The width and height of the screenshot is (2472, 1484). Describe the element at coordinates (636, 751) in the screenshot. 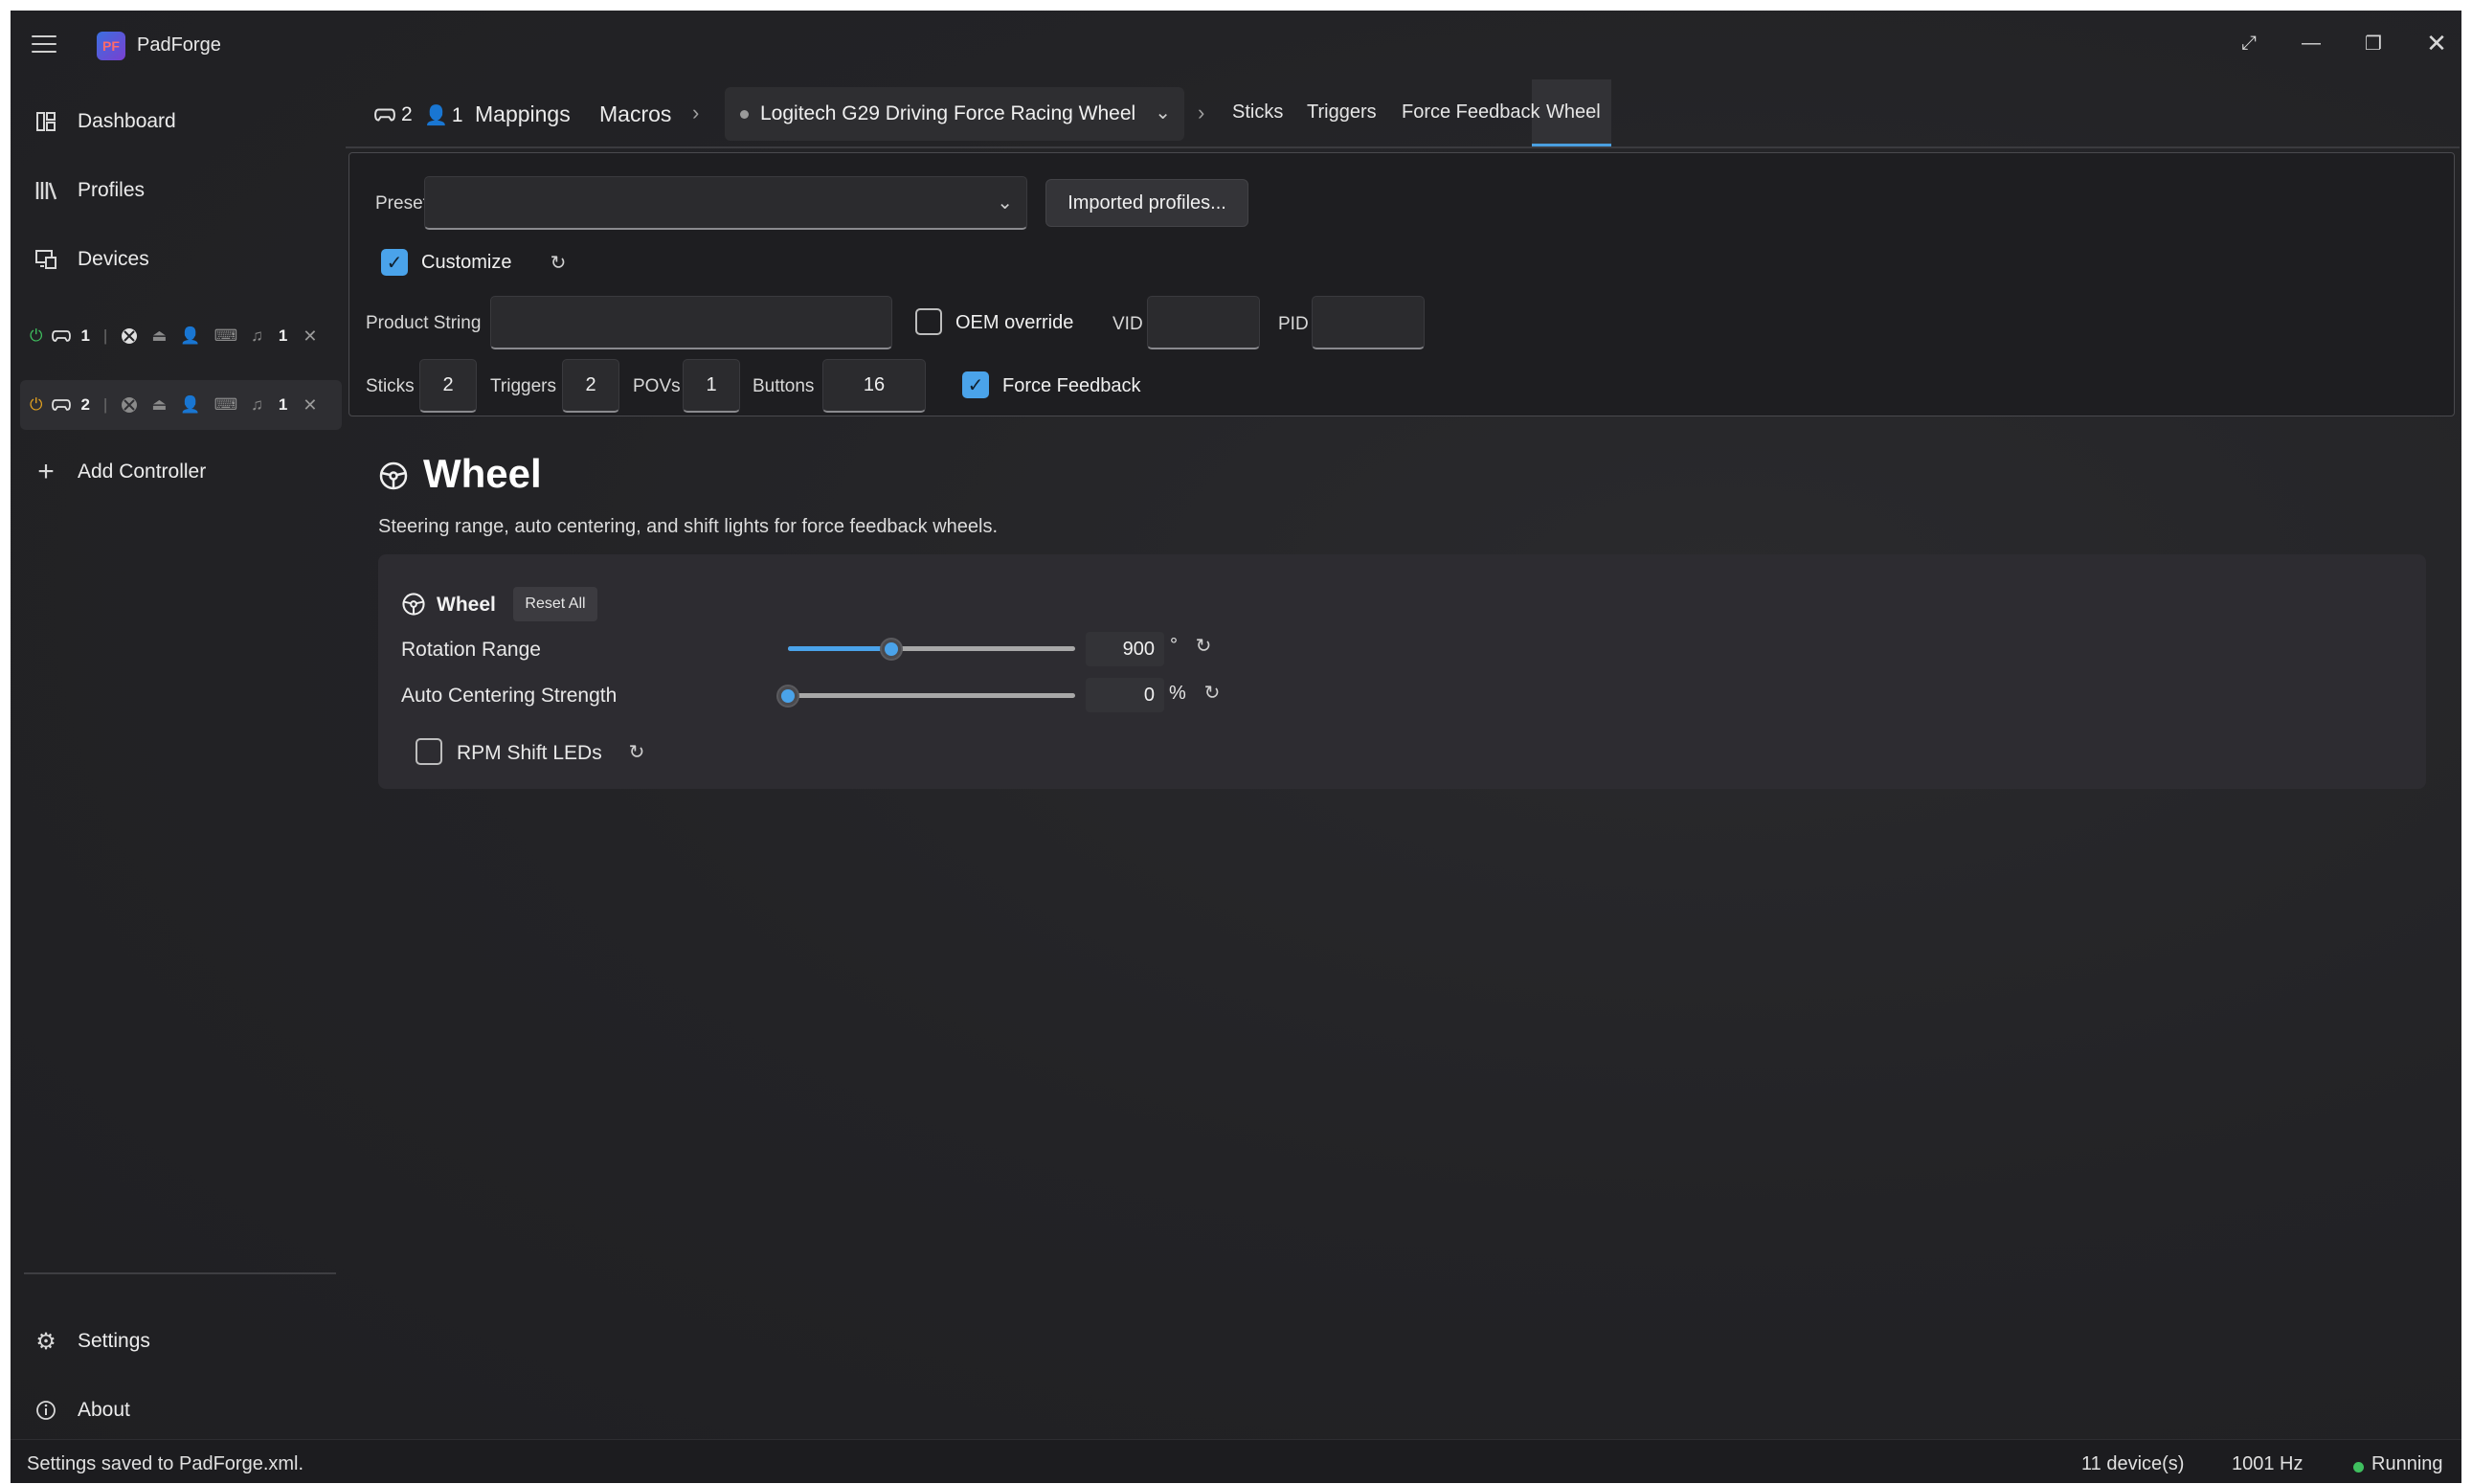

I see `reset-rpm-leds-icon: ↻` at that location.